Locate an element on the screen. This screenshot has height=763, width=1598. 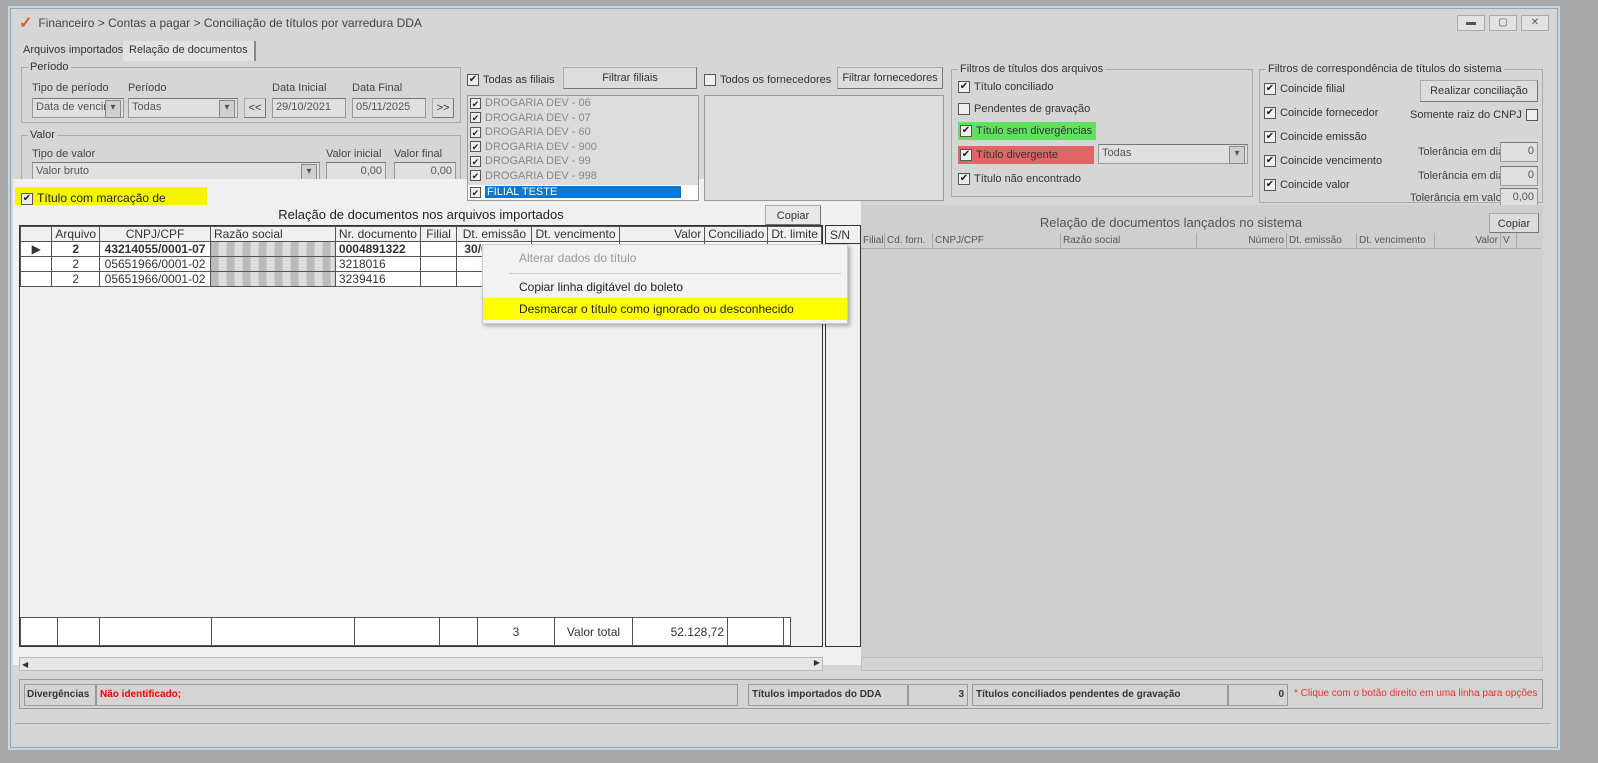
prev-period-button: << is located at coordinates (255, 108).